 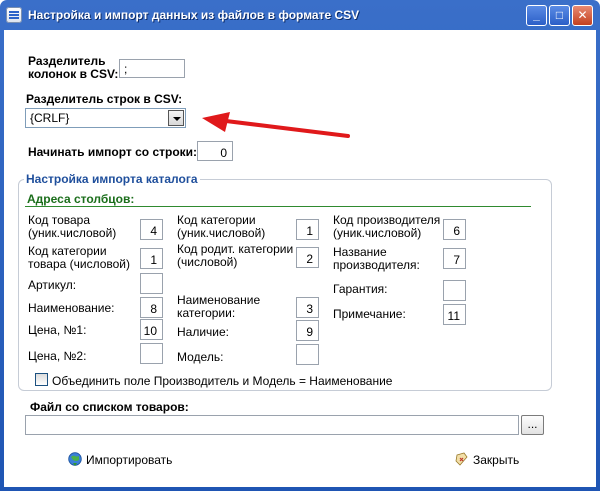 I want to click on price2-label: Цена, №2:, so click(x=57, y=356).